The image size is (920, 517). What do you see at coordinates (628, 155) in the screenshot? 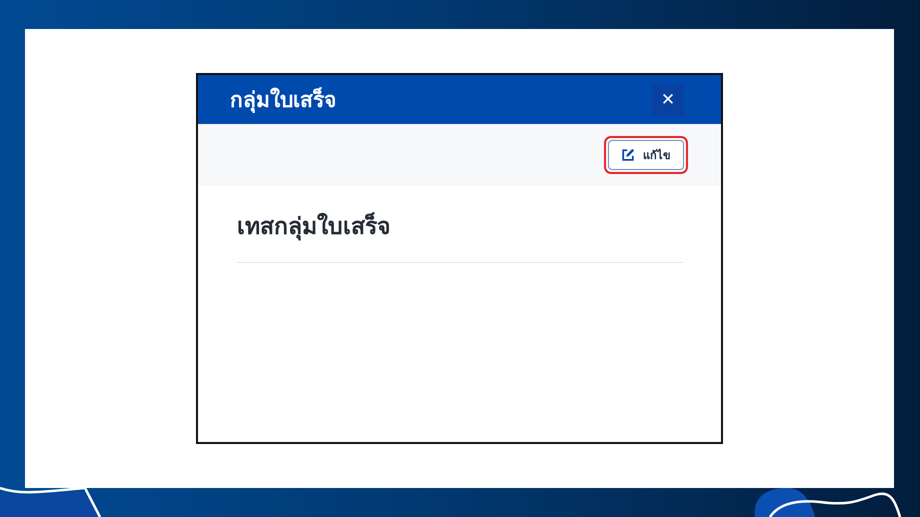
I see `edit-icon` at bounding box center [628, 155].